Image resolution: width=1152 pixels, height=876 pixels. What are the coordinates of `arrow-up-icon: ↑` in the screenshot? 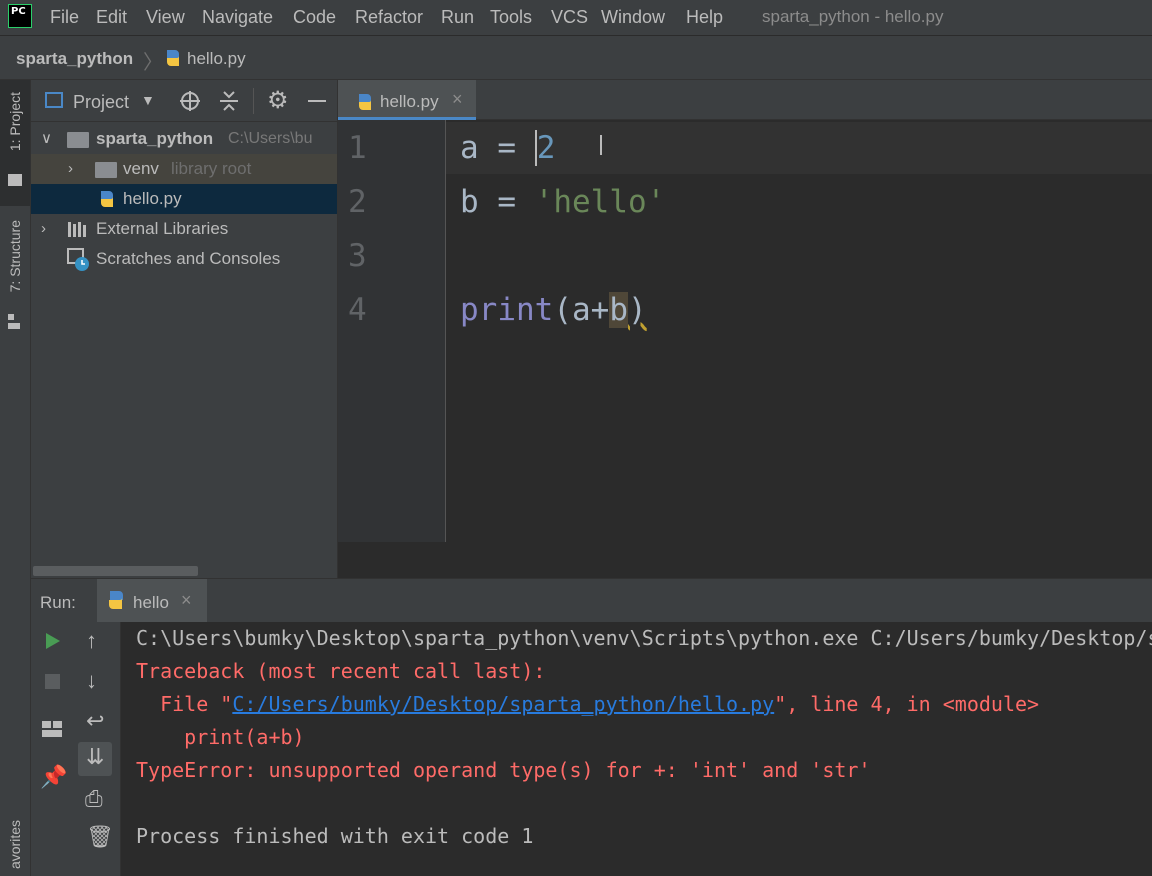 It's located at (91, 641).